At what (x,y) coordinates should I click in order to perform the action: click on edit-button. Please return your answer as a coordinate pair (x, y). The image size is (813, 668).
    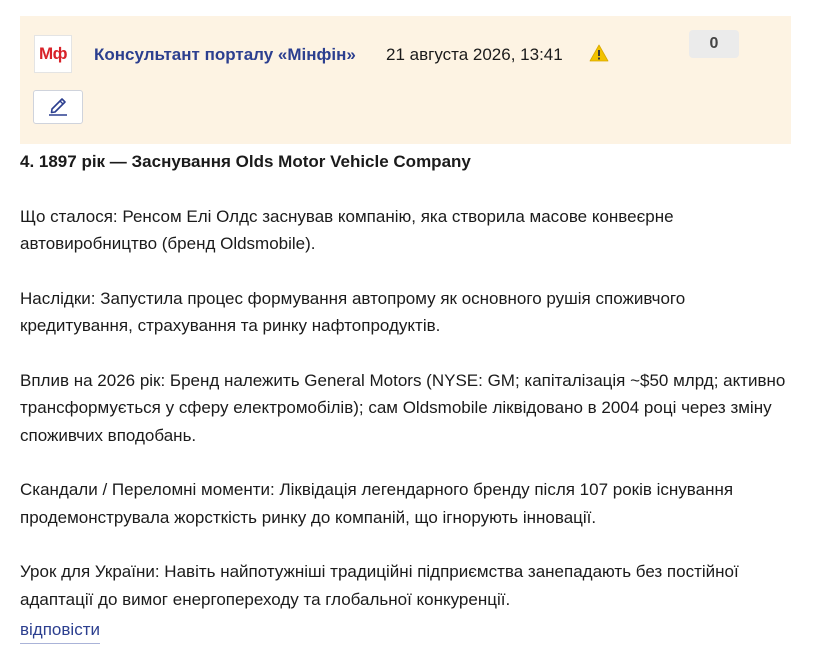
    Looking at the image, I should click on (58, 107).